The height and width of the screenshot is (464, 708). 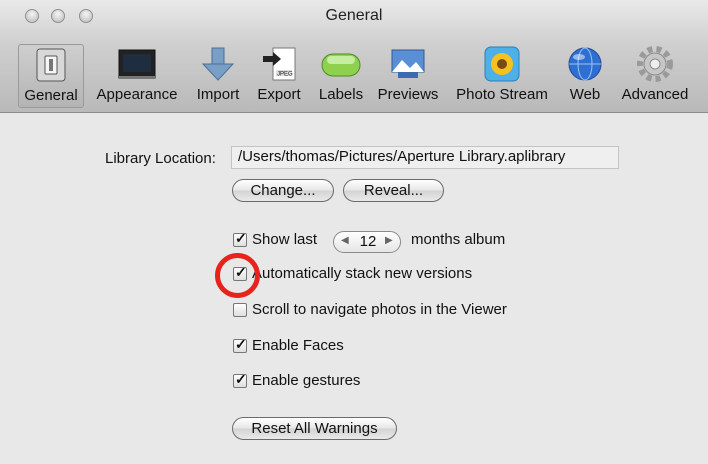 I want to click on previews-icon, so click(x=408, y=63).